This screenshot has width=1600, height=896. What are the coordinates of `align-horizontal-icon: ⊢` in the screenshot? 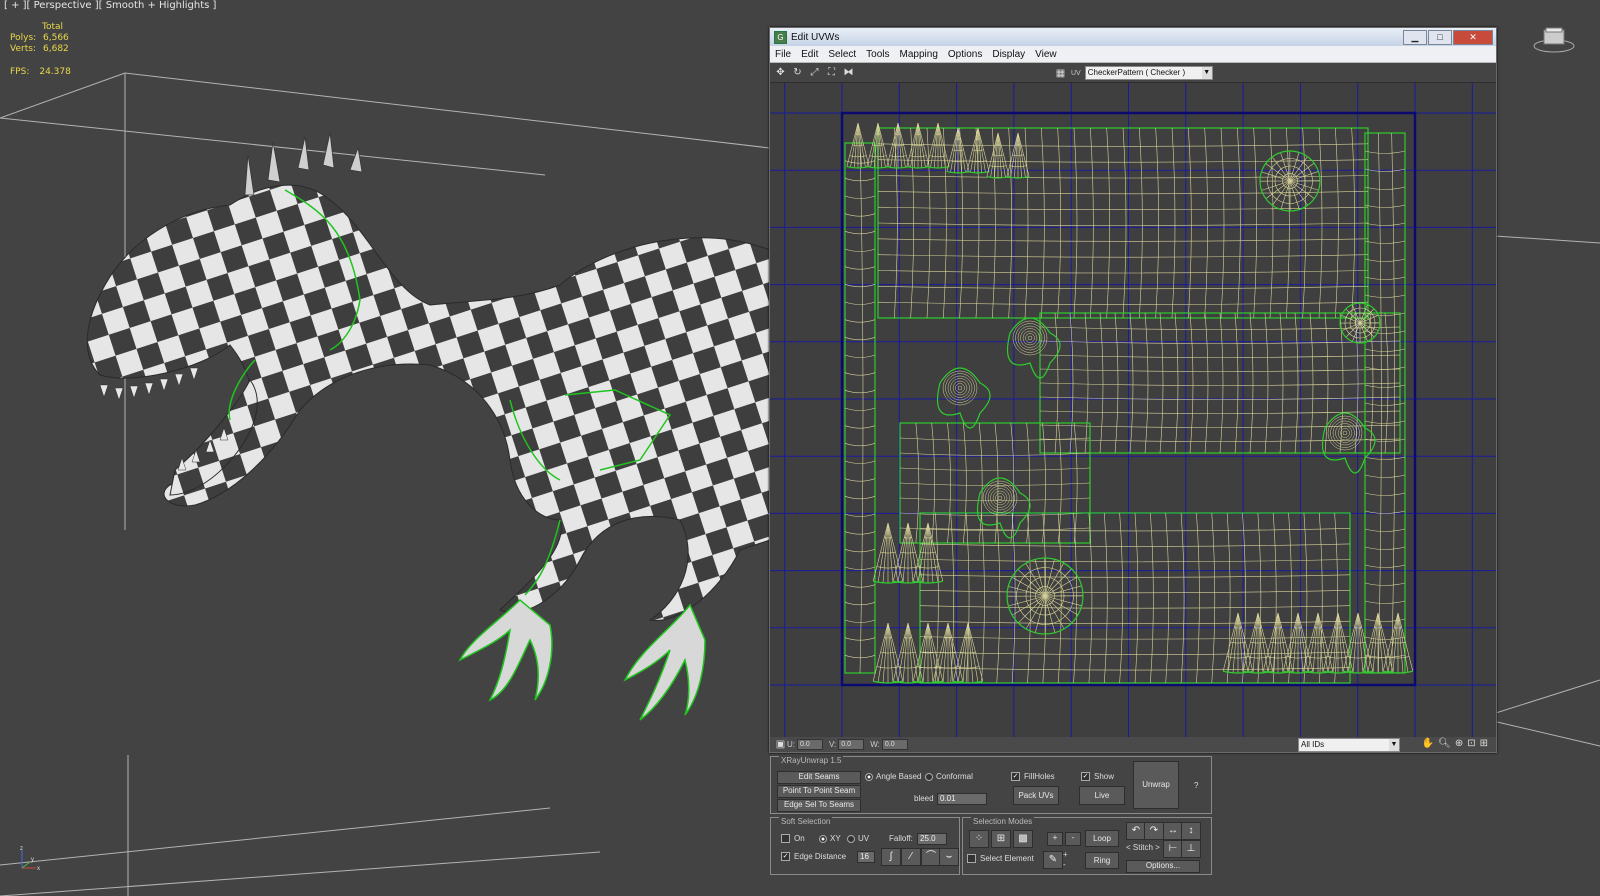 It's located at (1173, 849).